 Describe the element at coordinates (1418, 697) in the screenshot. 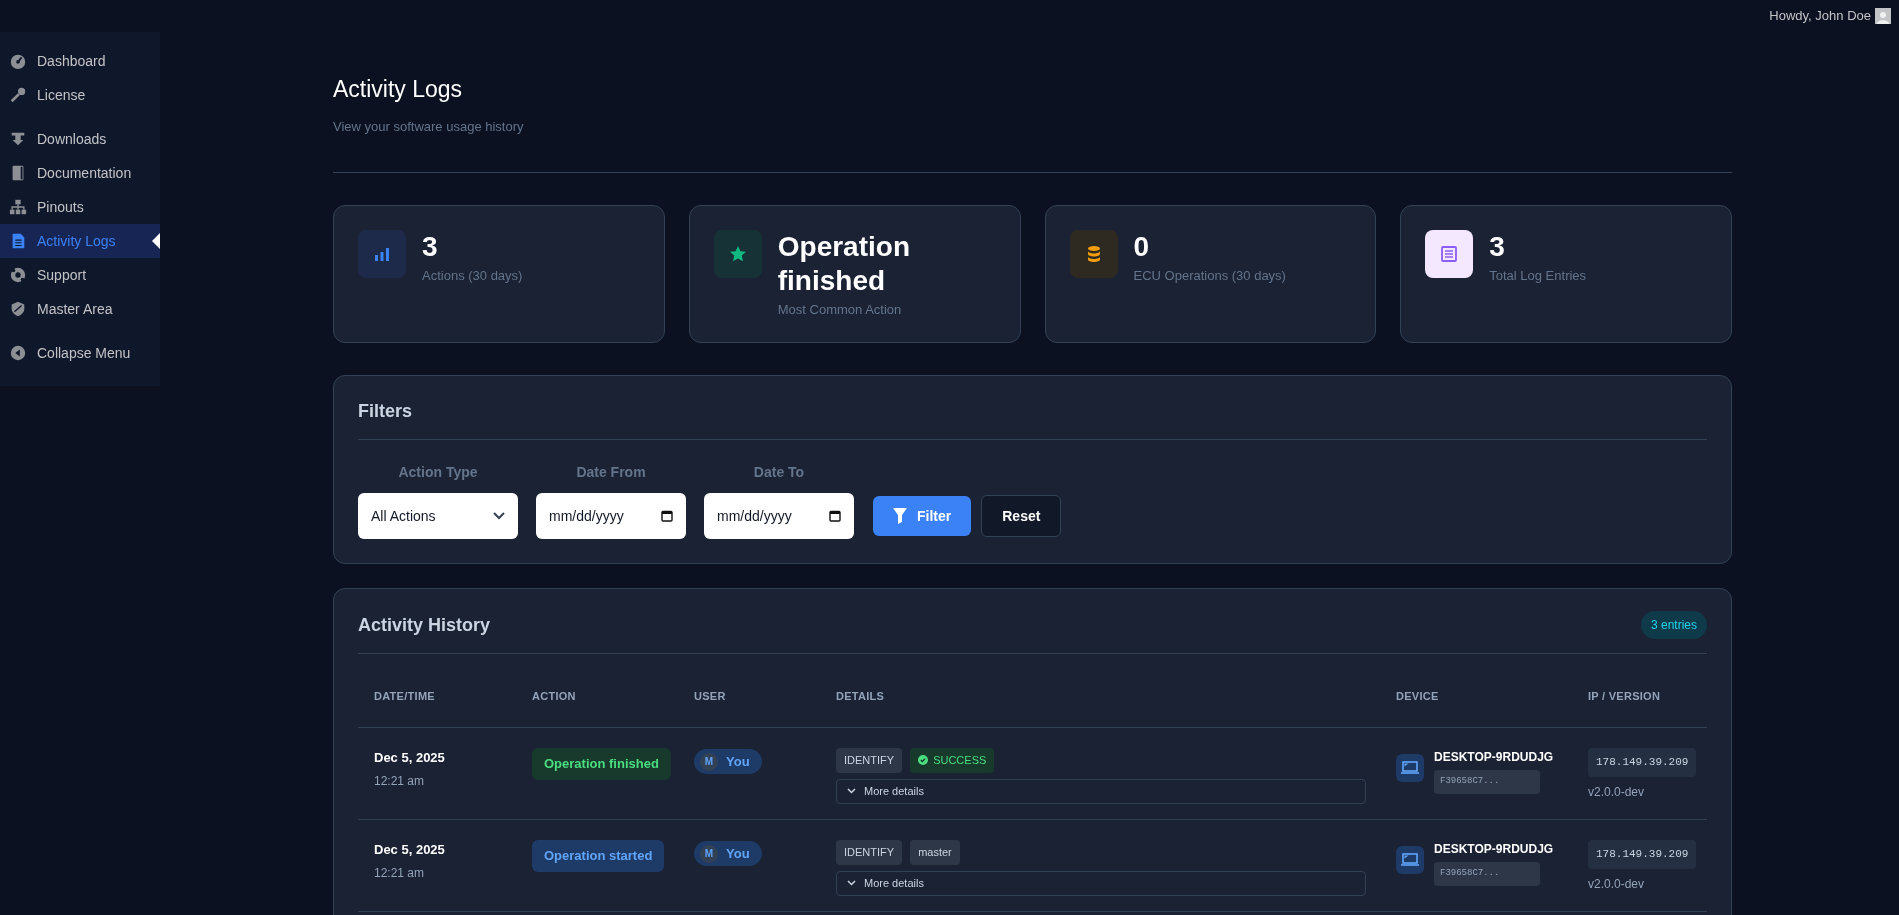

I see `column-header: DEVICE` at that location.